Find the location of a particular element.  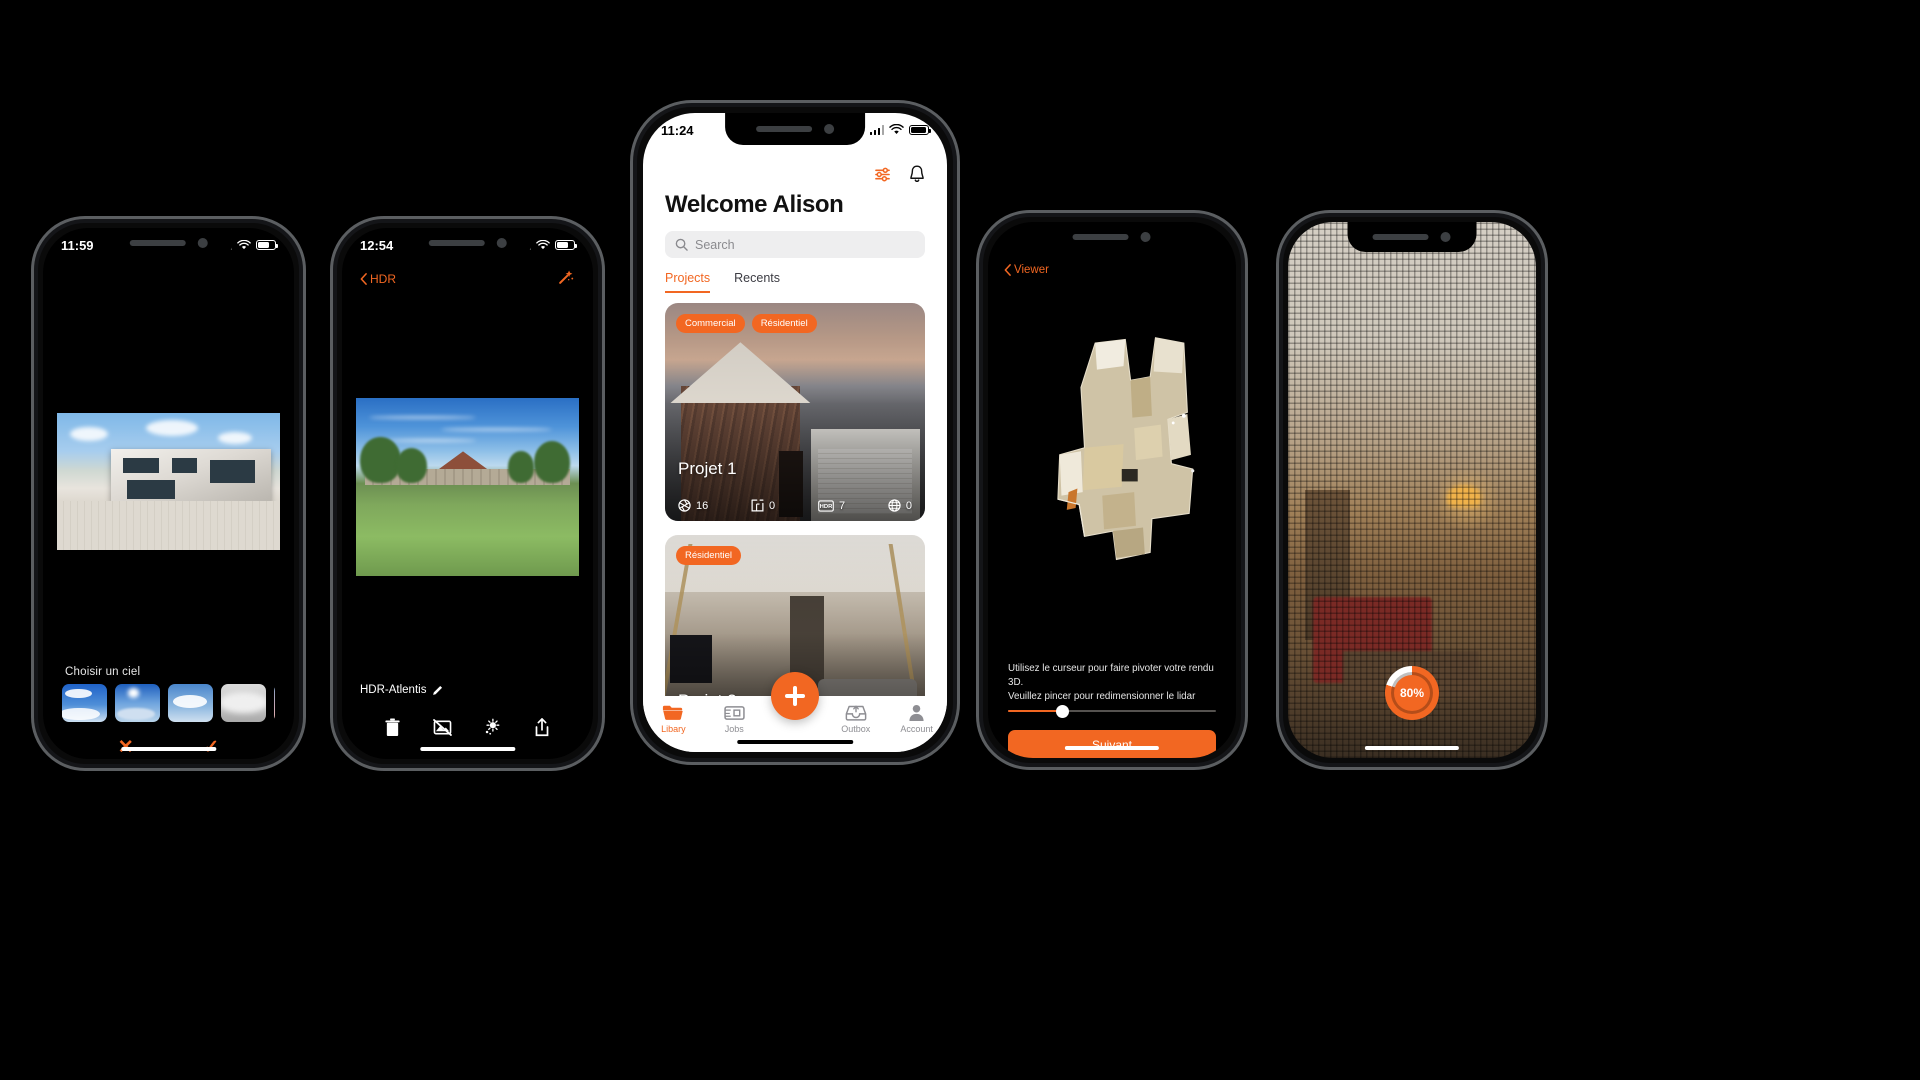

add-project-button is located at coordinates (795, 696).